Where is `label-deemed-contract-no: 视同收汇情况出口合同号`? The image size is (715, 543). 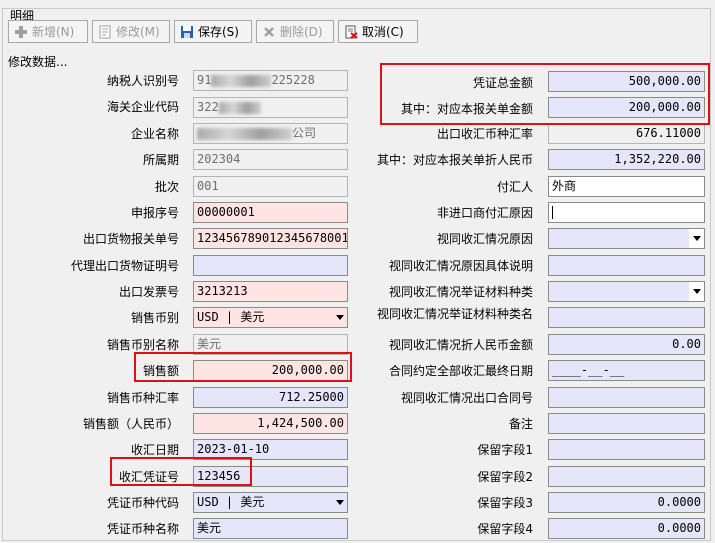
label-deemed-contract-no: 视同收汇情况出口合同号 is located at coordinates (466, 398).